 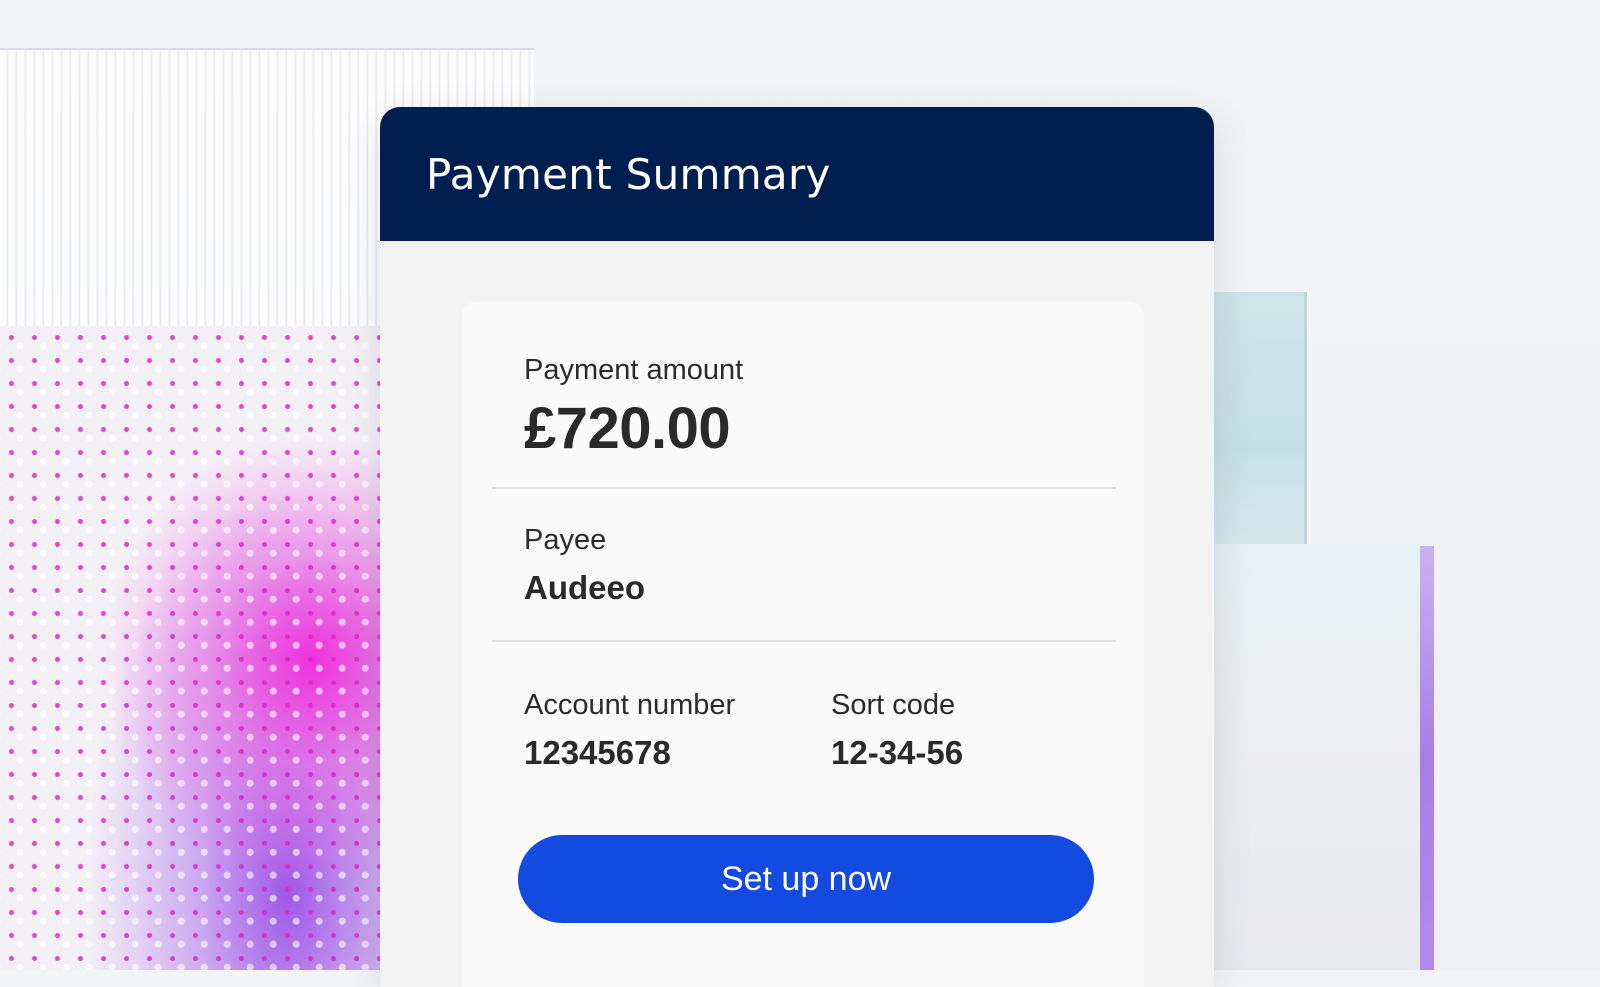 I want to click on sort-code-label: Sort code, so click(x=893, y=705).